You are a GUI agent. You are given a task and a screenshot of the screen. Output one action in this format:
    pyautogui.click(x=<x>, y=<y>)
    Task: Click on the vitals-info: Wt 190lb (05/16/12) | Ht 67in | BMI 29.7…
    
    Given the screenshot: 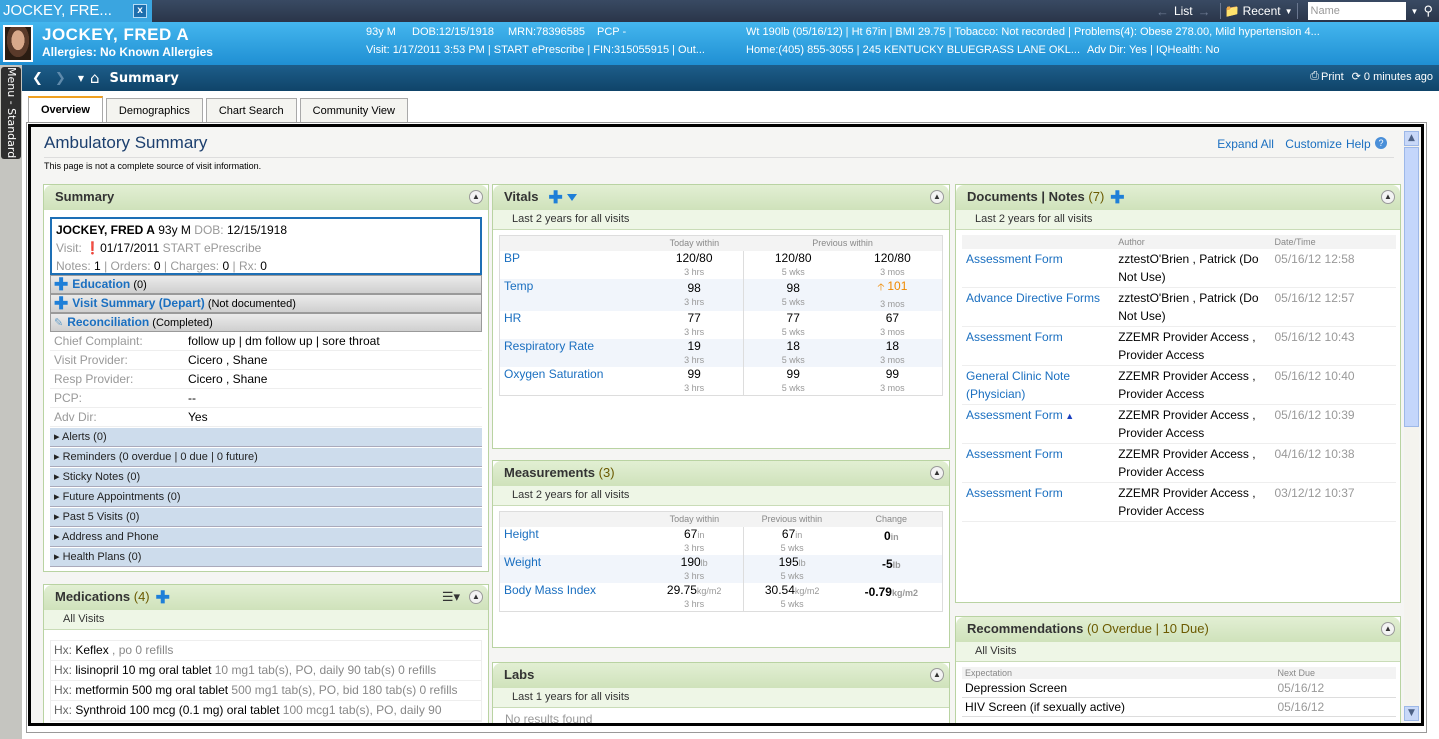 What is the action you would take?
    pyautogui.click(x=1033, y=32)
    